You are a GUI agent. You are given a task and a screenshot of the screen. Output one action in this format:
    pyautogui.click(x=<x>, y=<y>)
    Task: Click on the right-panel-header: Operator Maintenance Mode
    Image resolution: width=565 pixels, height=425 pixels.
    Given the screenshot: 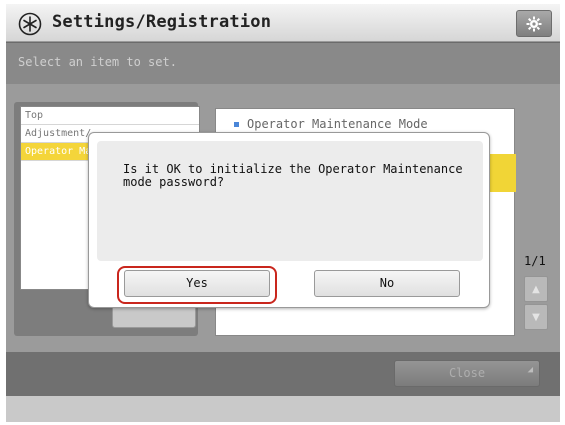 What is the action you would take?
    pyautogui.click(x=331, y=124)
    